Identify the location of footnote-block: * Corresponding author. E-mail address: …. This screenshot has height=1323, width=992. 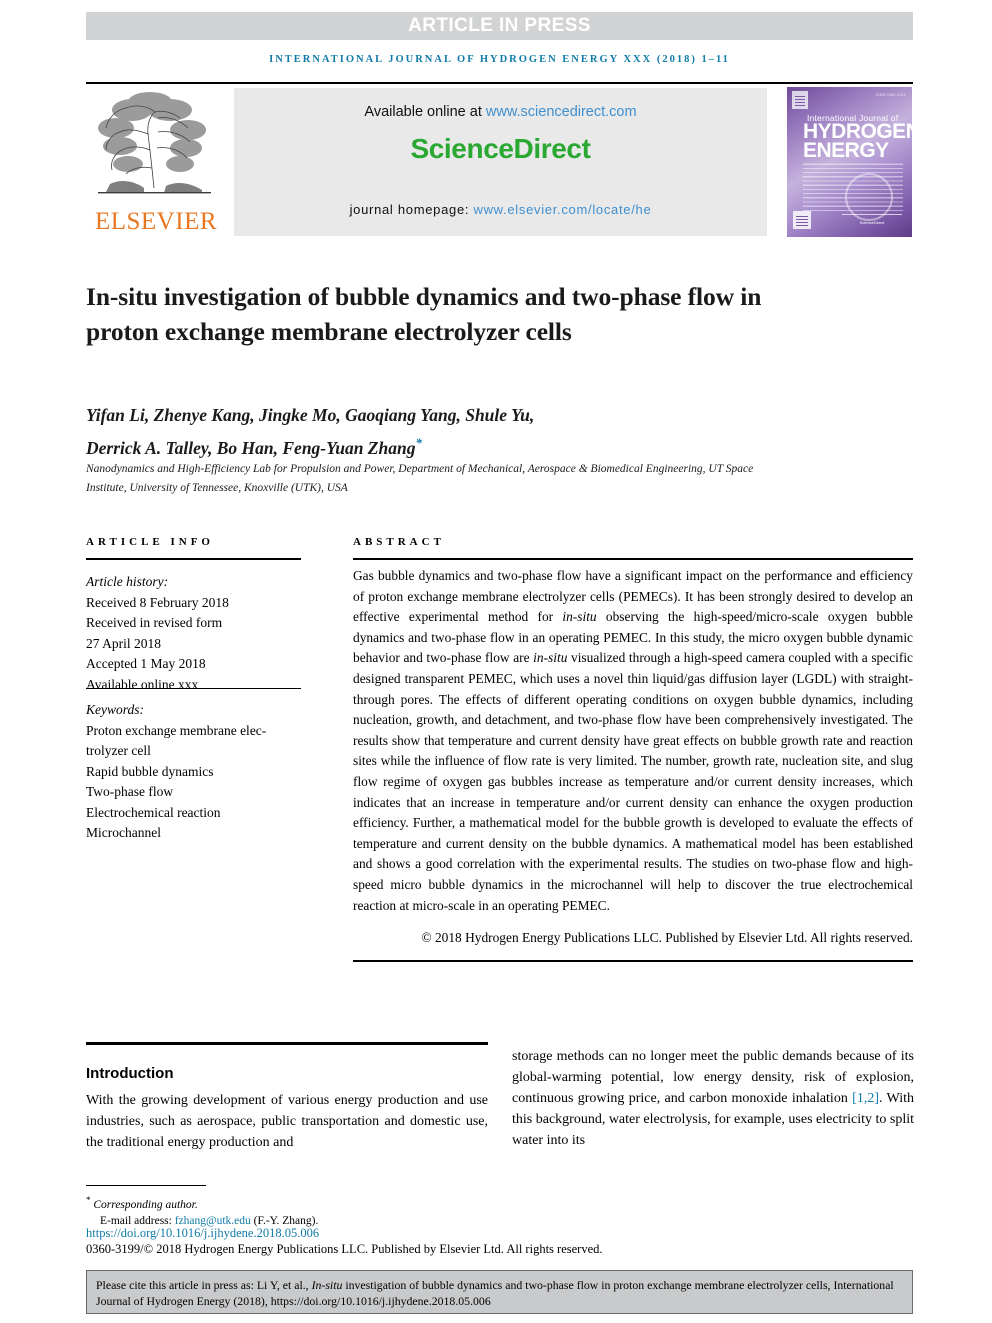
(336, 1211).